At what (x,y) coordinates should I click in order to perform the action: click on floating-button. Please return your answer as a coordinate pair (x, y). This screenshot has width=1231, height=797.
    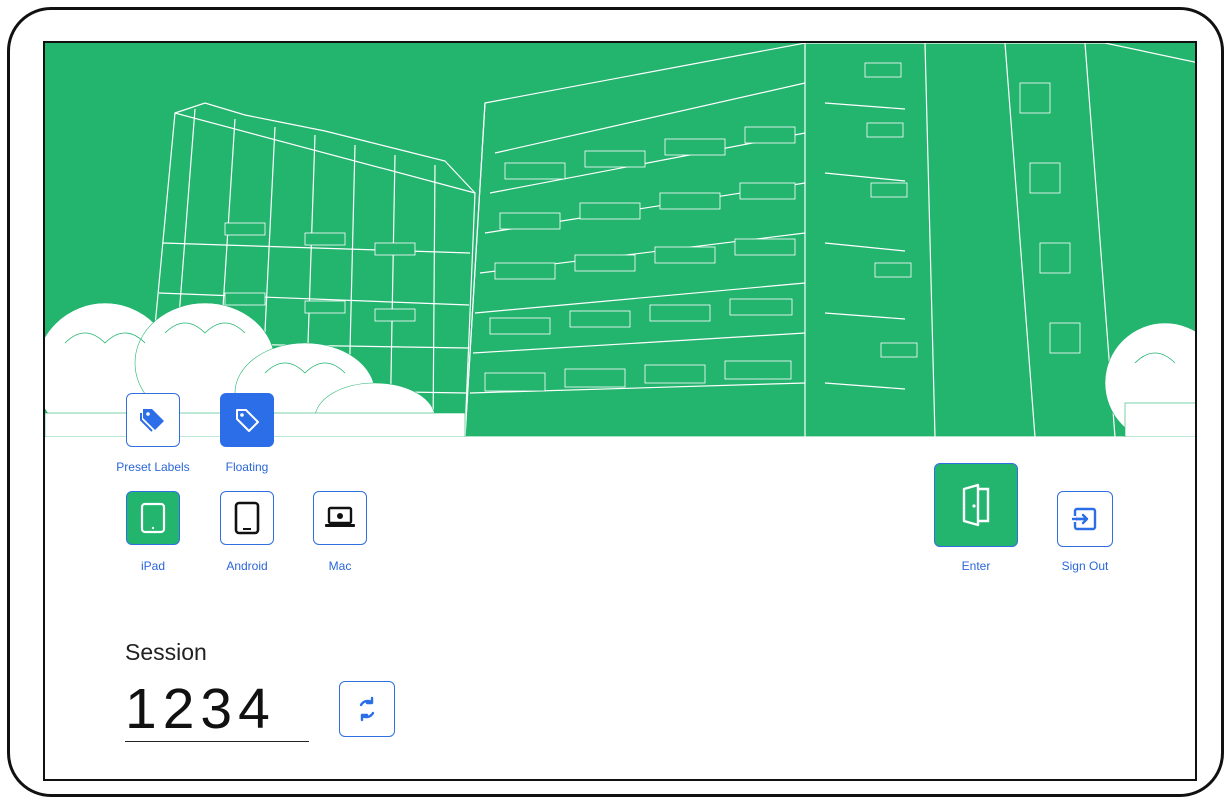
    Looking at the image, I should click on (247, 420).